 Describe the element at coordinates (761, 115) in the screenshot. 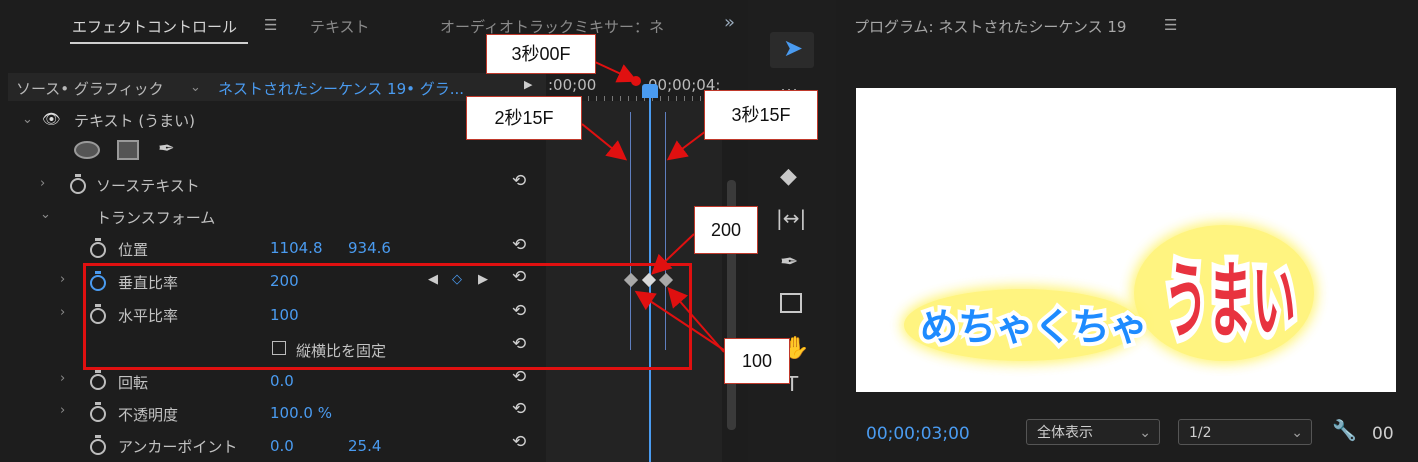

I see `callout-3s15f: 3秒15F` at that location.